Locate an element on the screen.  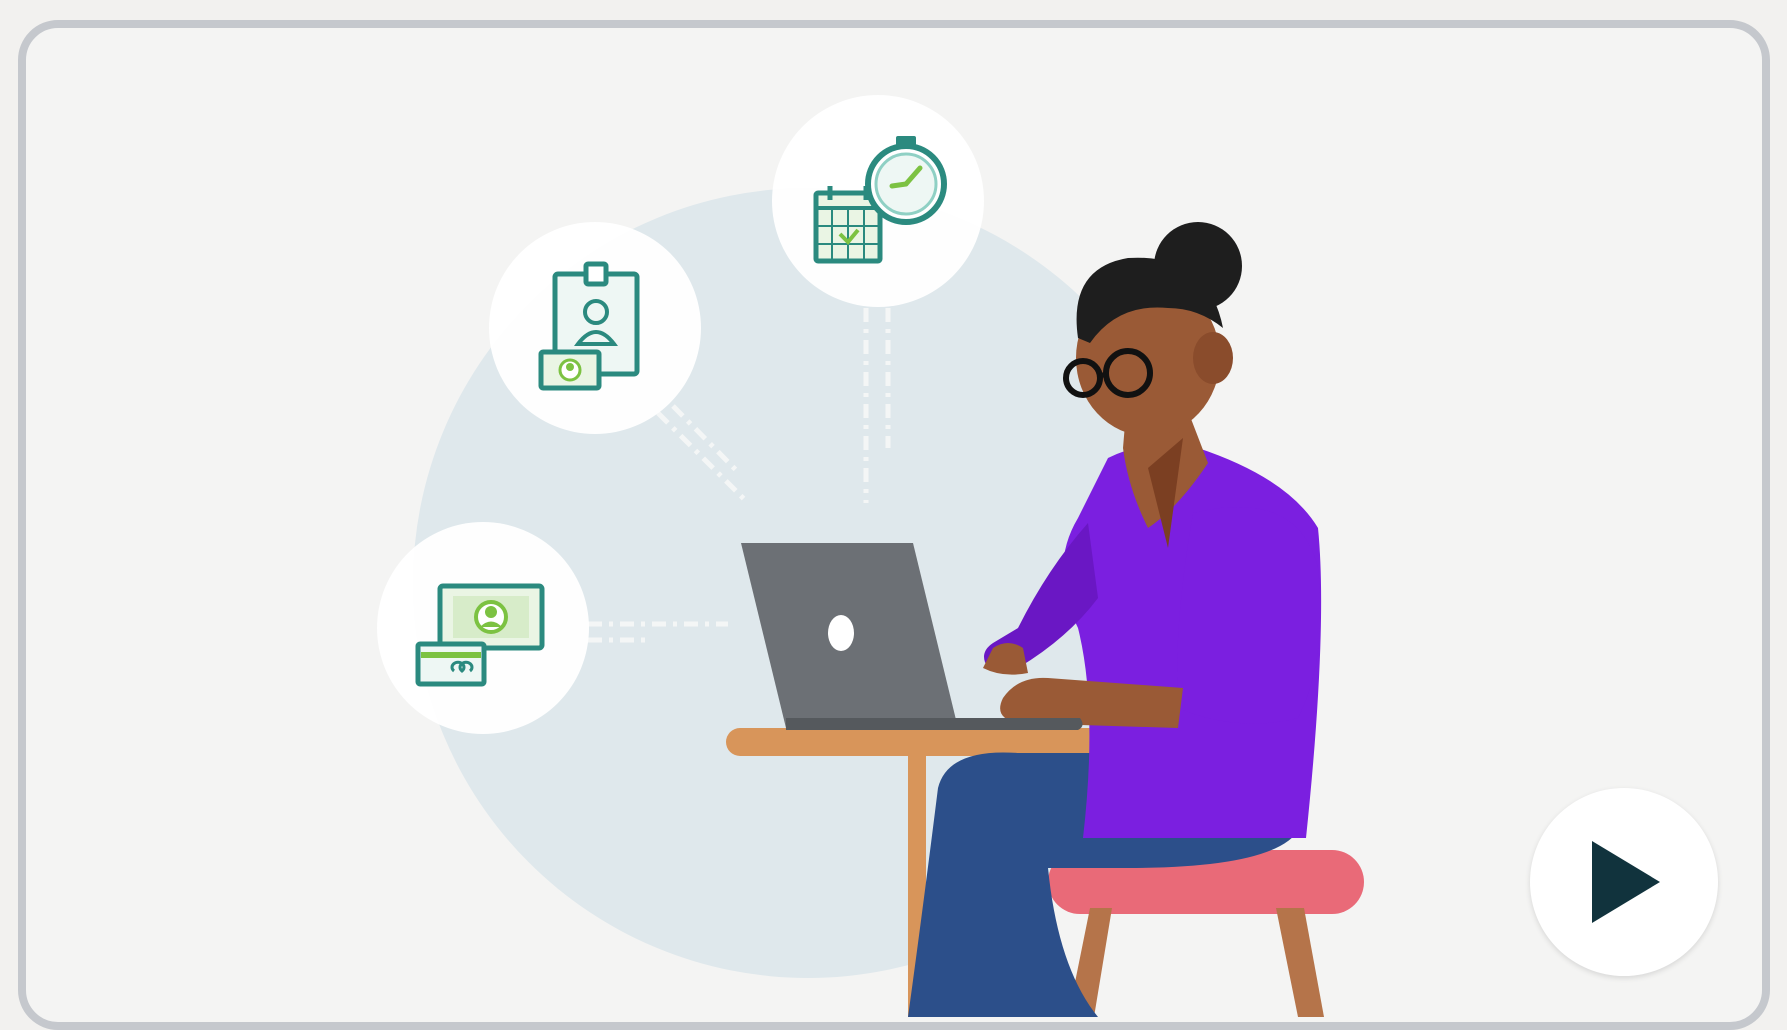
payment-icon is located at coordinates (483, 628).